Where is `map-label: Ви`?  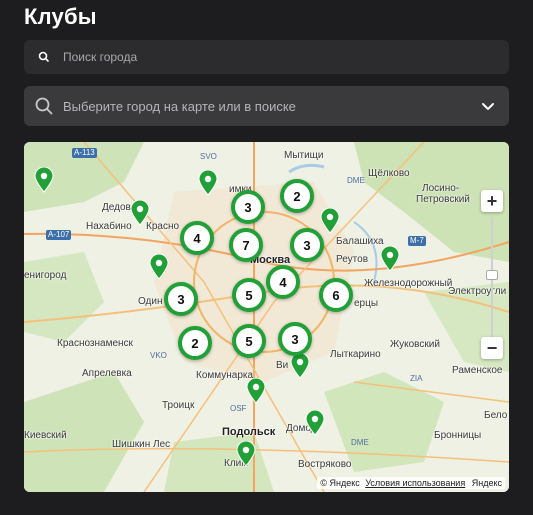
map-label: Ви is located at coordinates (282, 365).